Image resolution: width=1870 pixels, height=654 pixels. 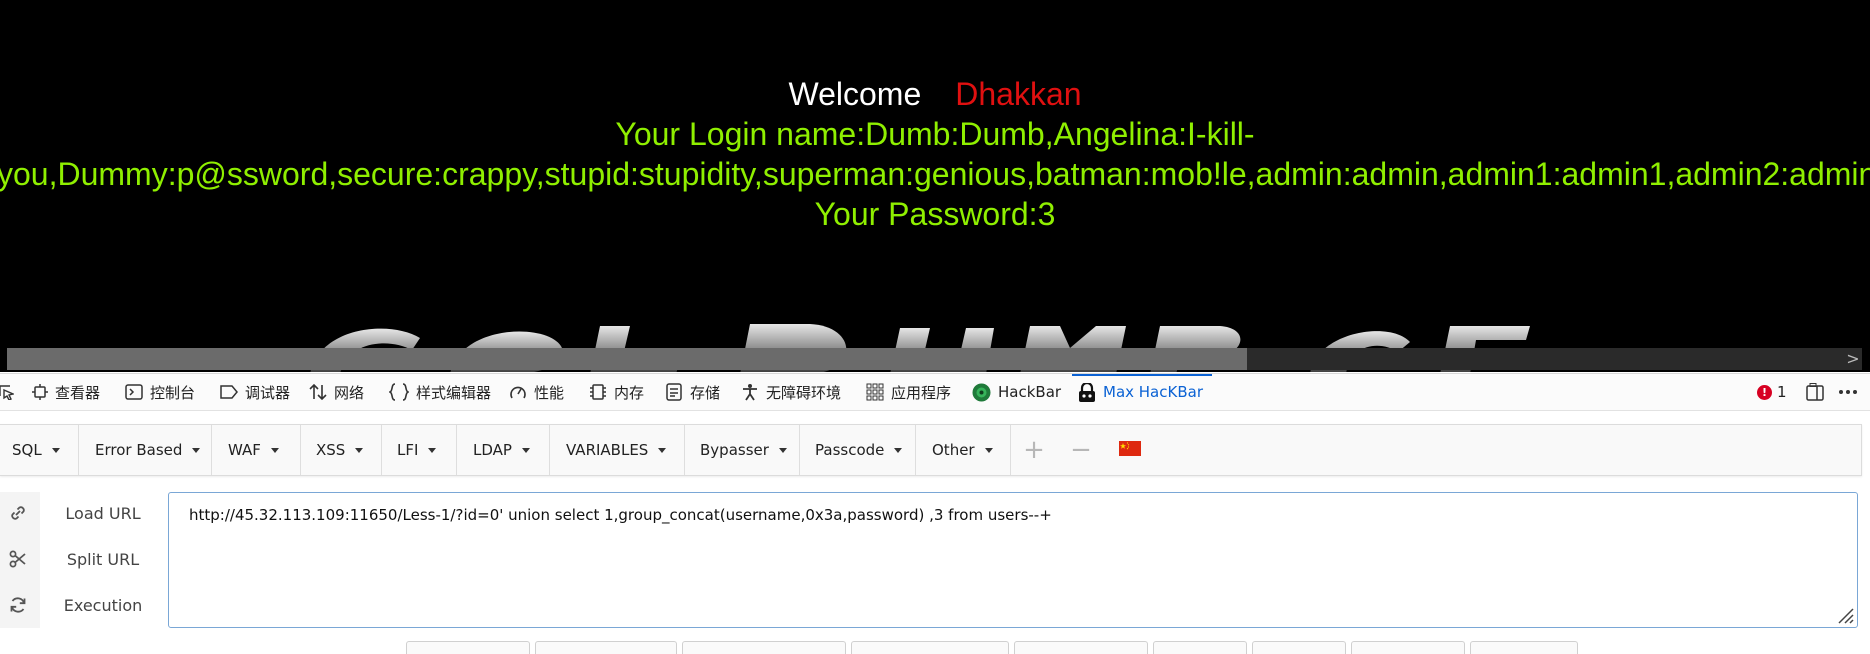 I want to click on menu-ldap-label: LDAP, so click(x=492, y=450).